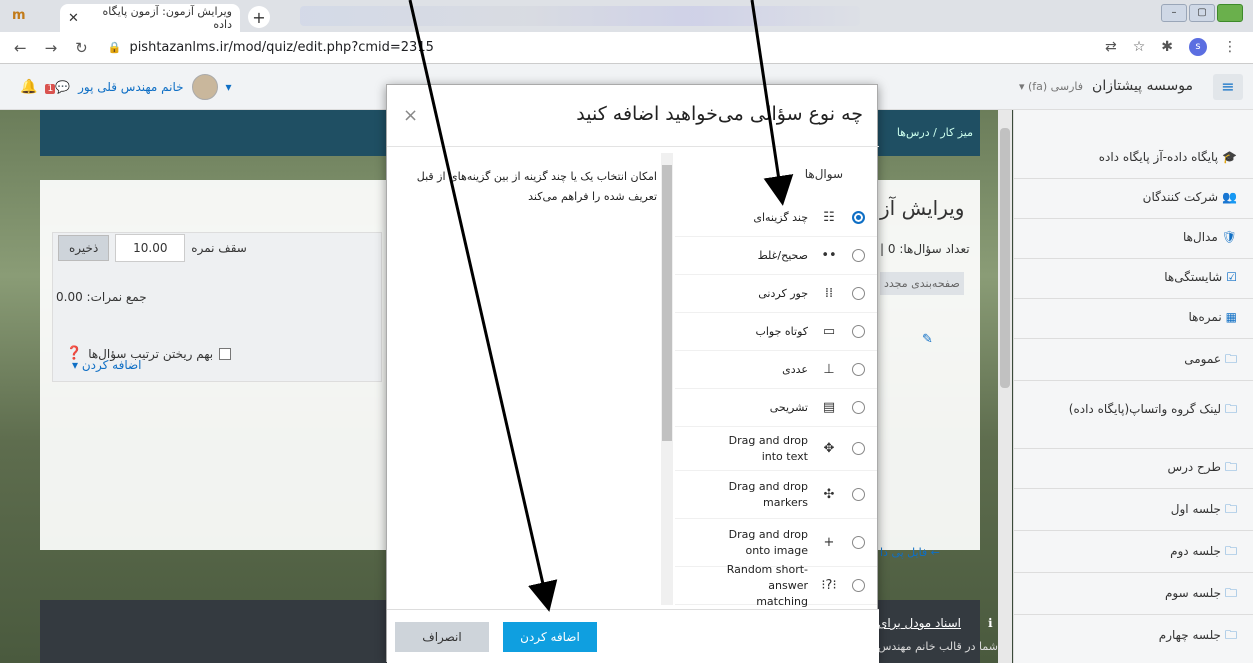 The image size is (1253, 663). Describe the element at coordinates (938, 646) in the screenshot. I see `footer-text: شما در قالب خانم مهندس` at that location.